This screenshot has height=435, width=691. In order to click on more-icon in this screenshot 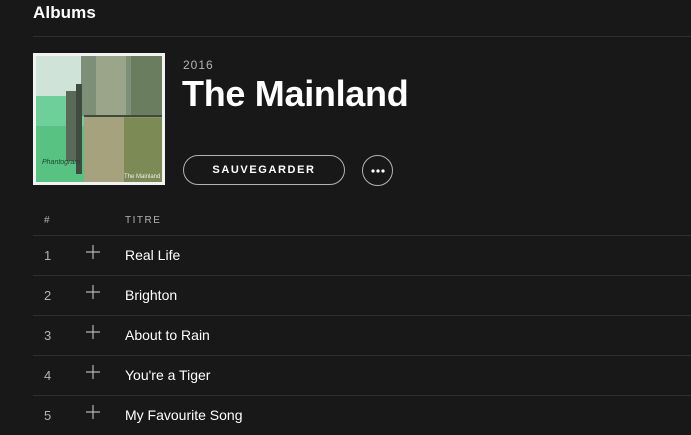, I will do `click(377, 170)`.